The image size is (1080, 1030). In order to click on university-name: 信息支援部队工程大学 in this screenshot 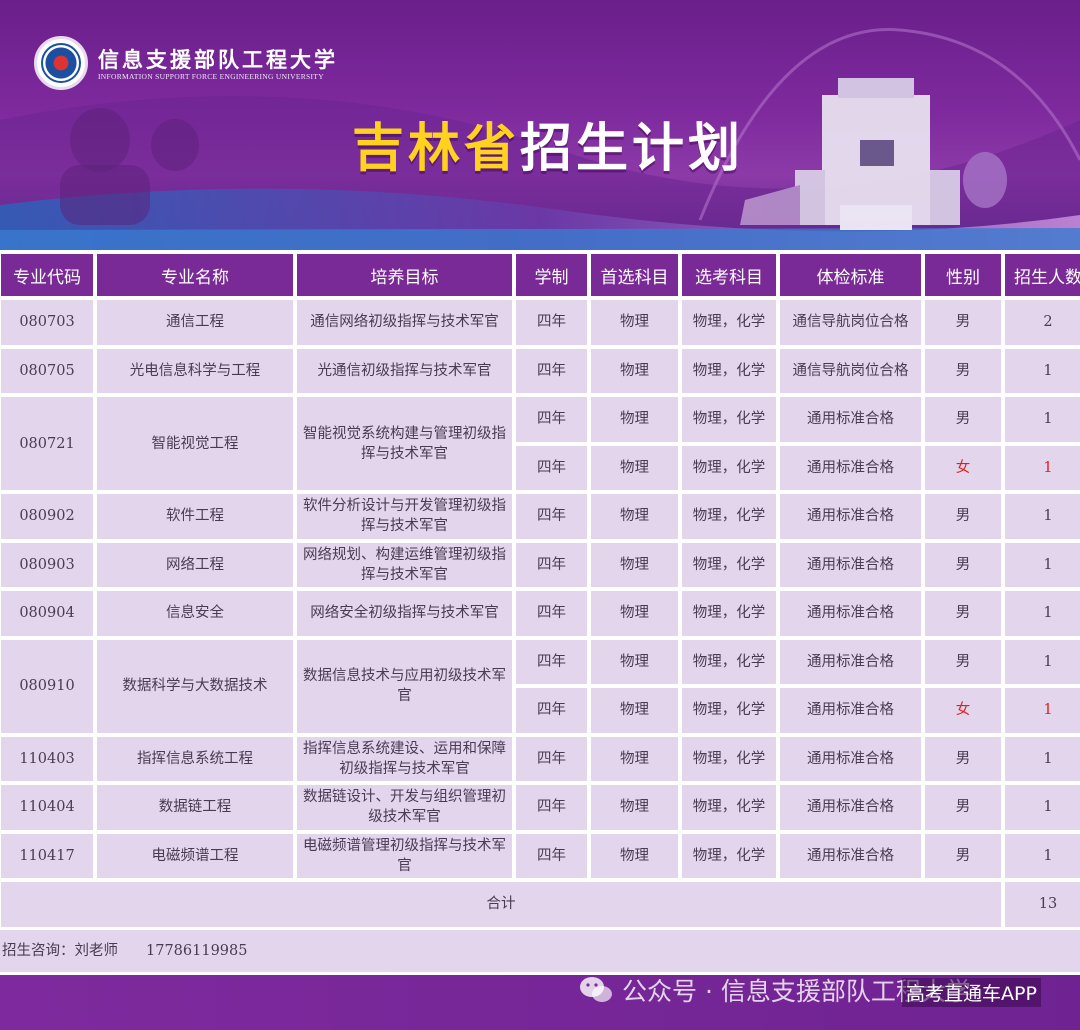, I will do `click(218, 59)`.